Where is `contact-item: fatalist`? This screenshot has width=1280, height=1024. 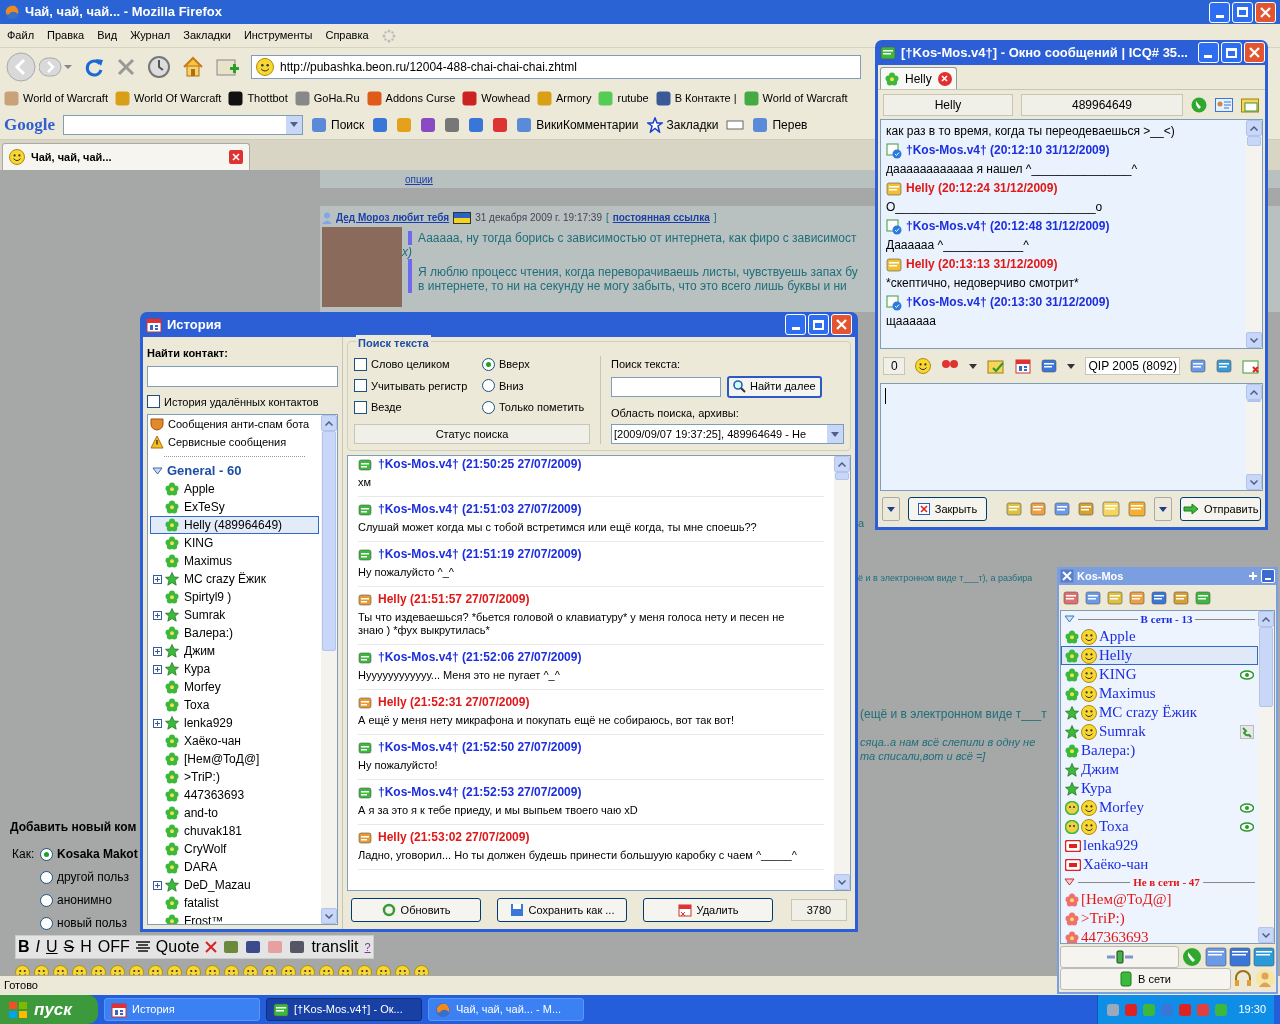
contact-item: fatalist is located at coordinates (234, 903).